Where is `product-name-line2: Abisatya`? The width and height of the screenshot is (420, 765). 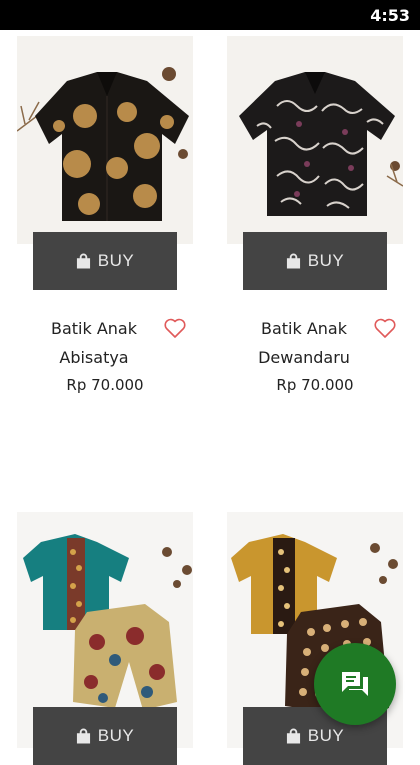
product-name-line2: Abisatya is located at coordinates (94, 357).